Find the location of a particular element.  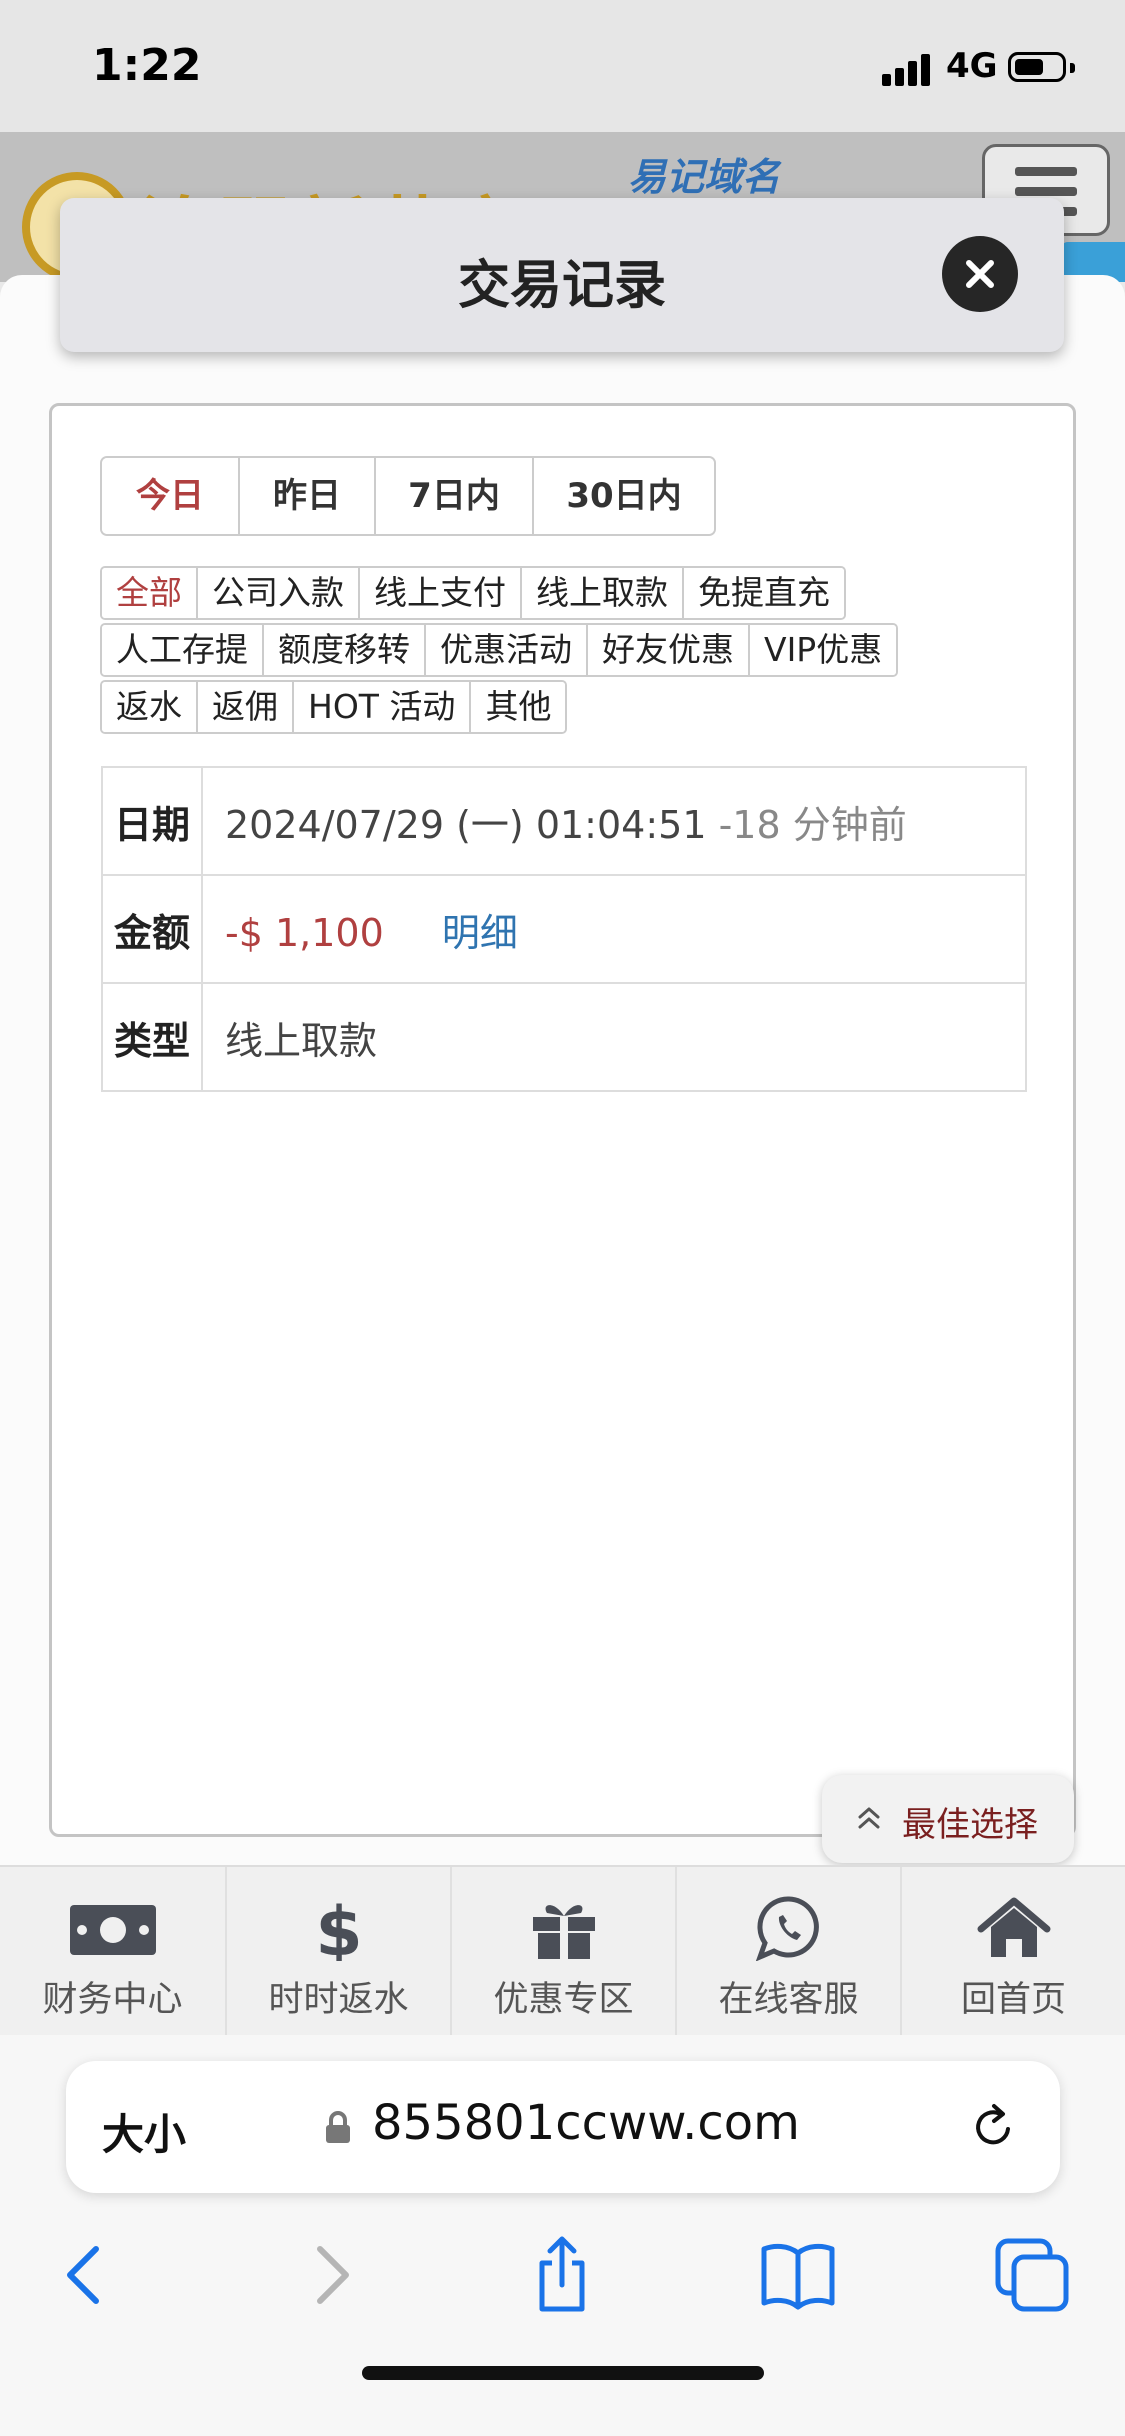

category-row-2: 人工存提 额度移转 优惠活动 好友优惠 VIP优惠 is located at coordinates (499, 650).